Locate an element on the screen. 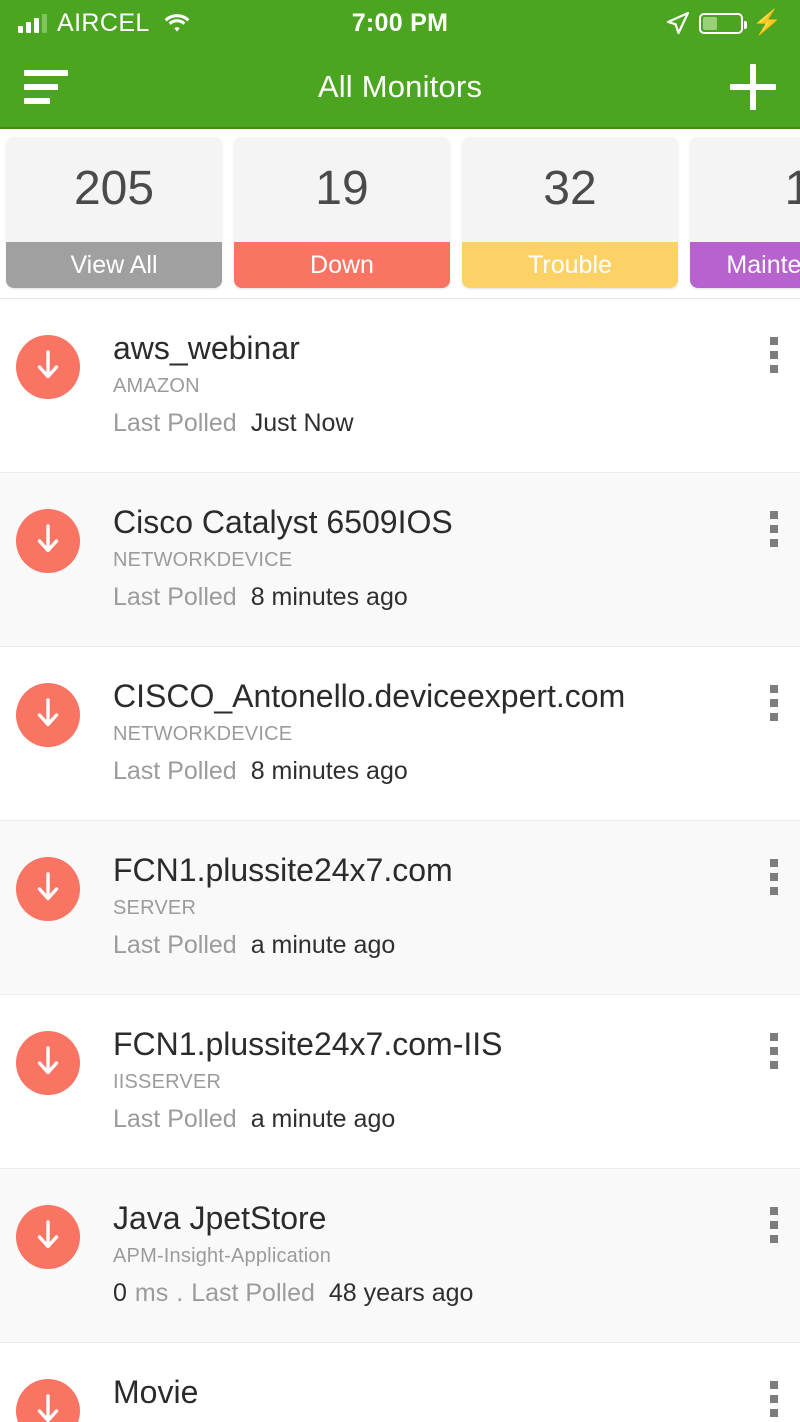 This screenshot has height=1422, width=800. status-cards-strip: 205 View All 19 Down 32 Trouble 1Maintenance is located at coordinates (400, 214).